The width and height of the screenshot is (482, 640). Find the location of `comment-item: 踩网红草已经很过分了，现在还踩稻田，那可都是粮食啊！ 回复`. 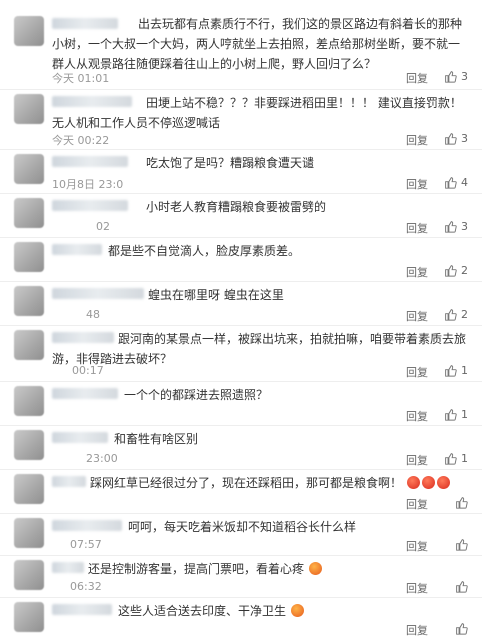

comment-item: 踩网红草已经很过分了，现在还踩稻田，那可都是粮食啊！ 回复 is located at coordinates (241, 492).